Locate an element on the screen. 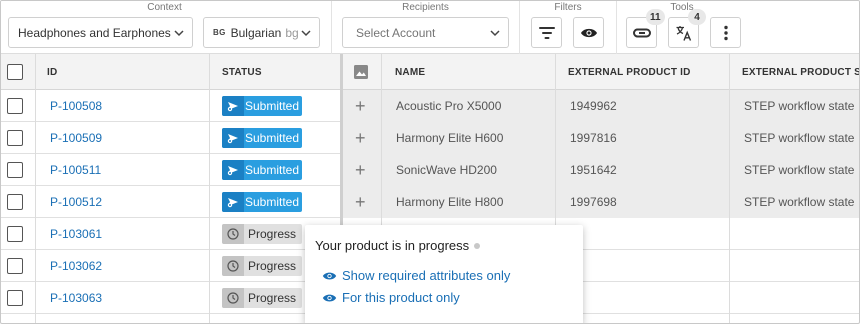  links-count-badge: 11 is located at coordinates (655, 17).